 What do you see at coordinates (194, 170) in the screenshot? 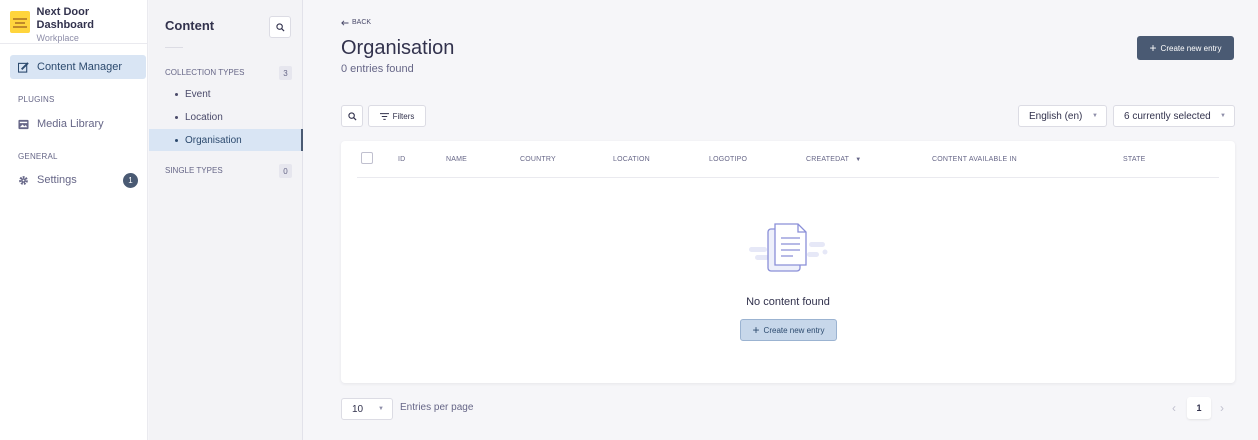
I see `single-types-header: SINGLE TYPES` at bounding box center [194, 170].